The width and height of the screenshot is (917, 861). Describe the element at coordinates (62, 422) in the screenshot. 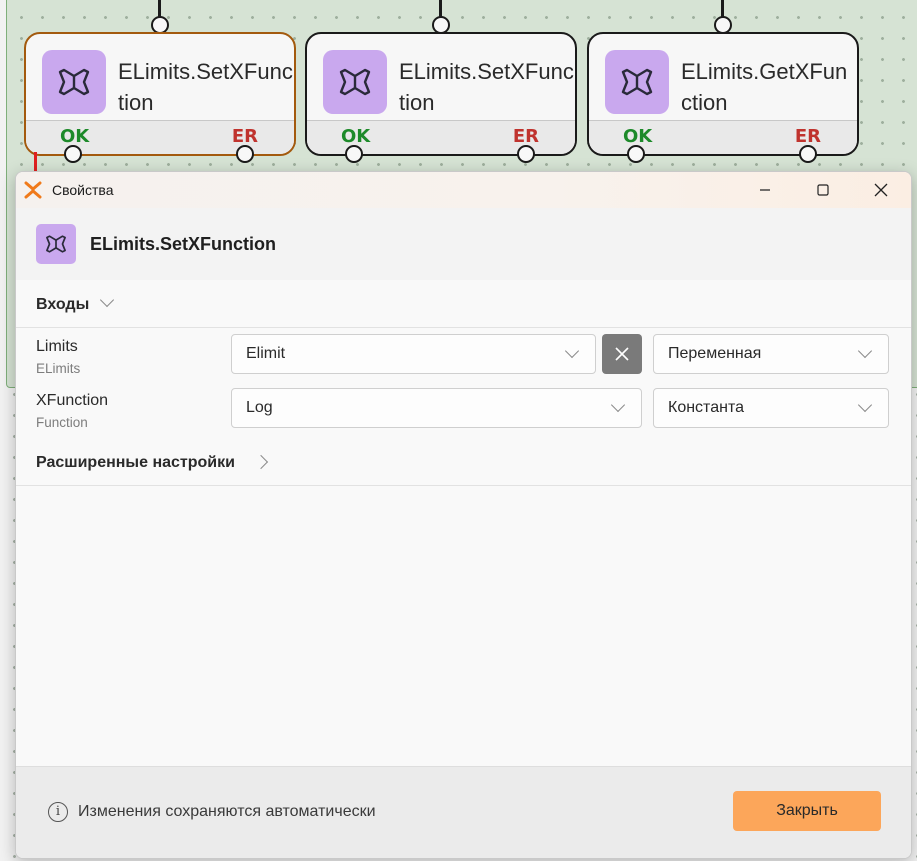

I see `param-type: Function` at that location.